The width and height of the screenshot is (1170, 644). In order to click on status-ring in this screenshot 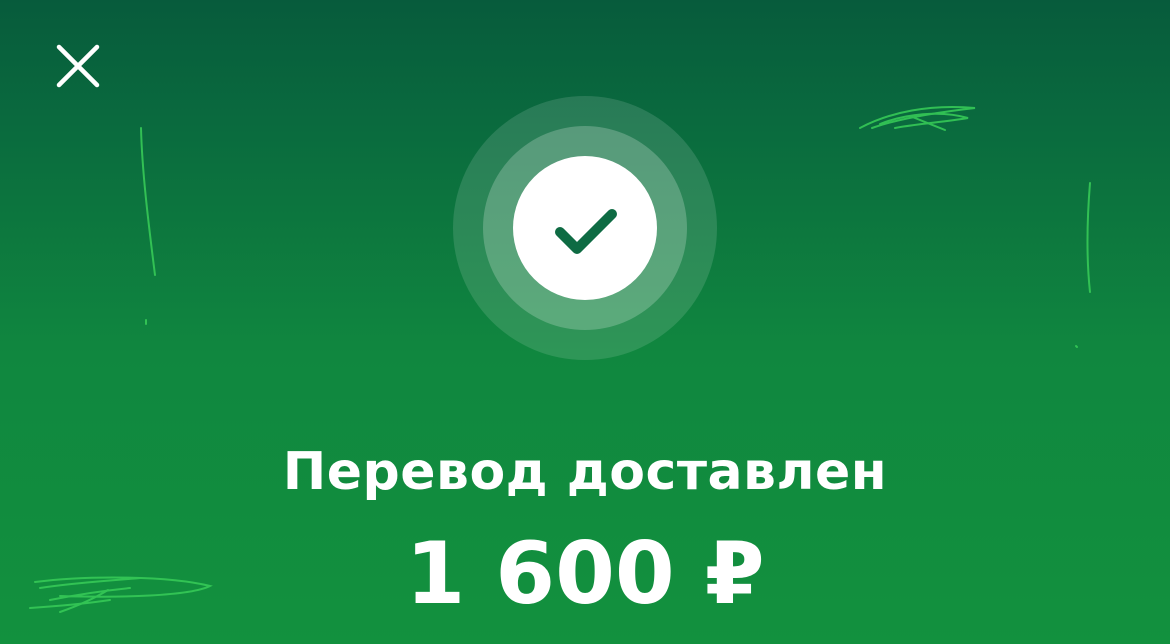, I will do `click(585, 228)`.